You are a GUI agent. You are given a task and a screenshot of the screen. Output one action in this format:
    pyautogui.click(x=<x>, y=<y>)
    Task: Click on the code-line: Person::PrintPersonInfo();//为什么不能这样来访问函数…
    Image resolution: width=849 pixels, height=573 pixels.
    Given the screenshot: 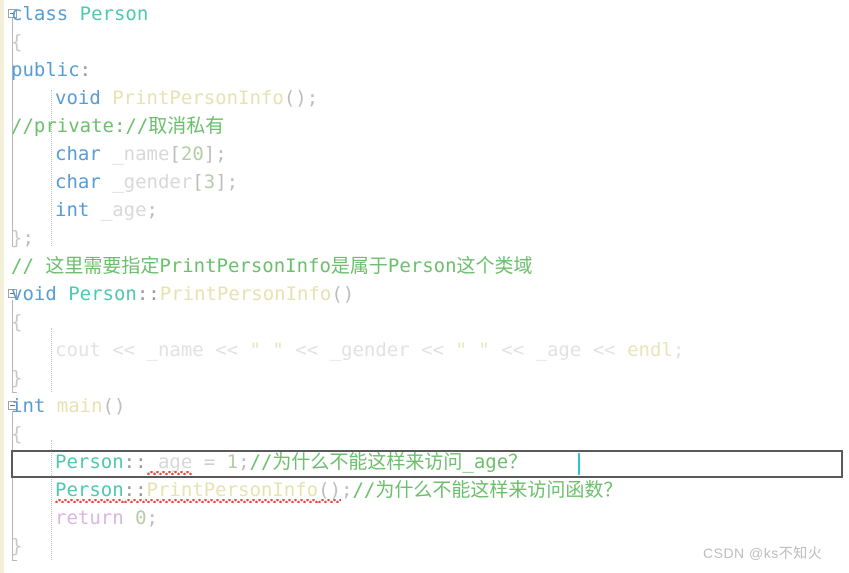 What is the action you would take?
    pyautogui.click(x=424, y=490)
    